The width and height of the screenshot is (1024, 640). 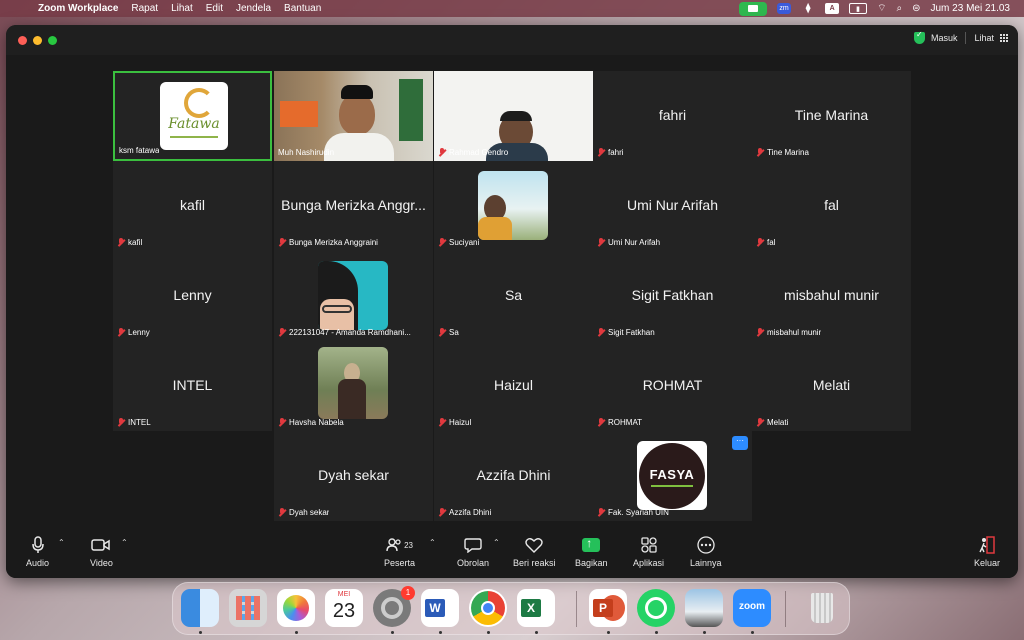 What do you see at coordinates (344, 611) in the screenshot?
I see `calendar-day: 23` at bounding box center [344, 611].